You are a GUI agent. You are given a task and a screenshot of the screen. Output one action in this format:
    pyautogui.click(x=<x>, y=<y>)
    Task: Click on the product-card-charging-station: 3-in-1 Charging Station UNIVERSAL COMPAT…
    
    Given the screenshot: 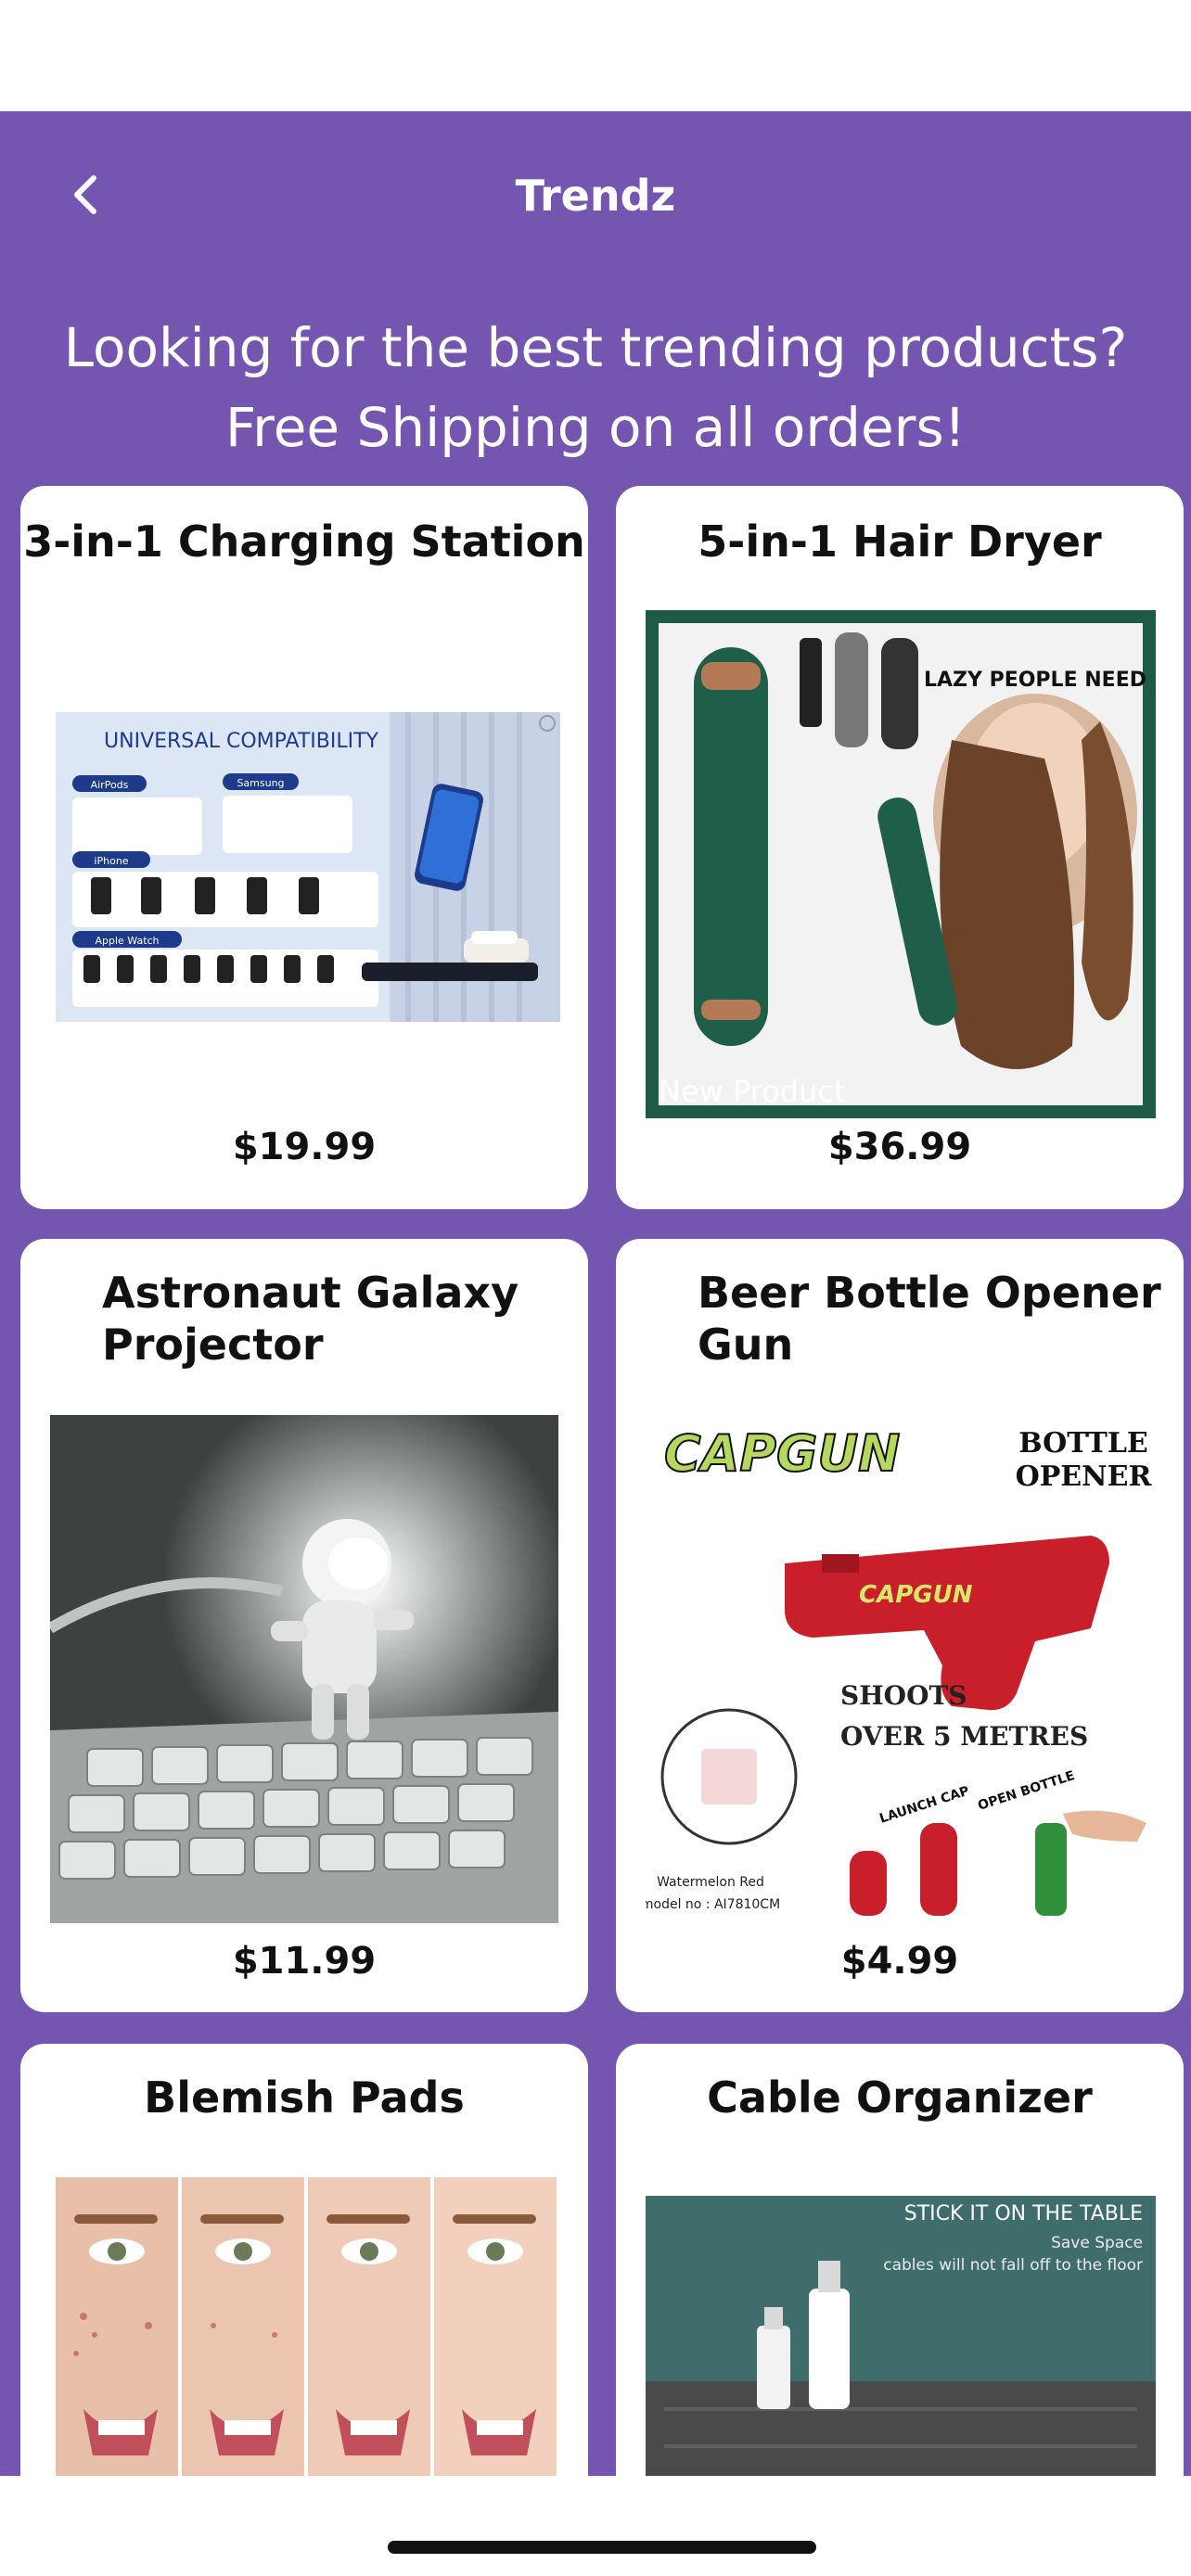 What is the action you would take?
    pyautogui.click(x=304, y=847)
    